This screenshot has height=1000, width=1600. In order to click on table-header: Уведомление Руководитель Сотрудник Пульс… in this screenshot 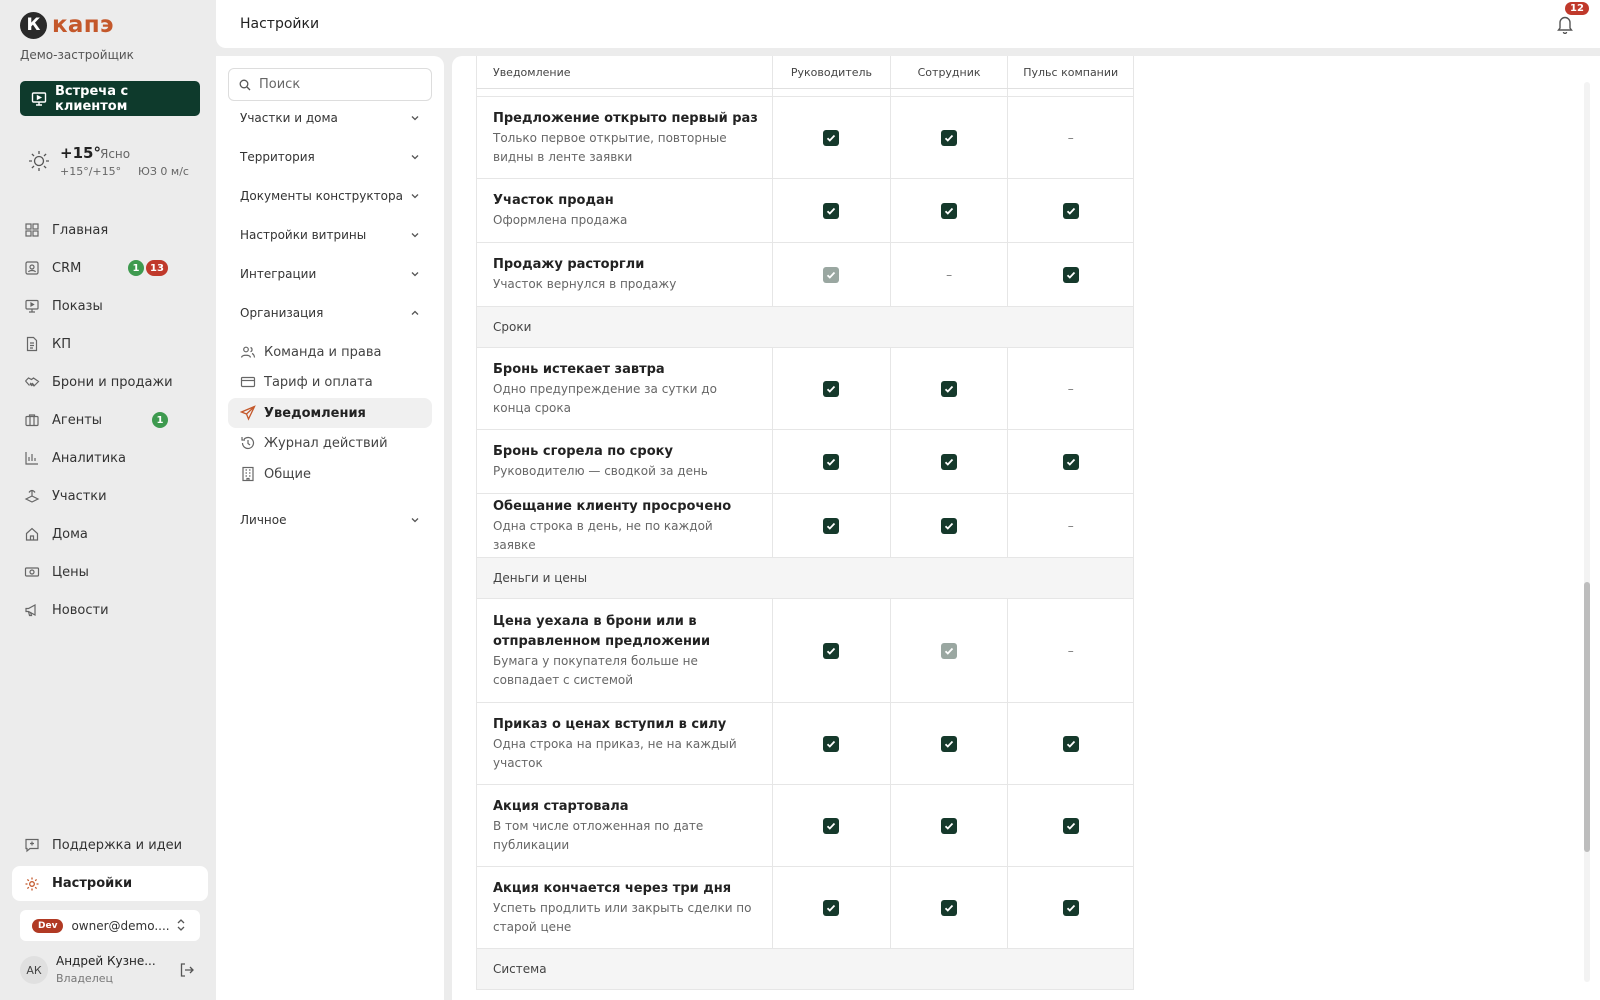, I will do `click(805, 72)`.